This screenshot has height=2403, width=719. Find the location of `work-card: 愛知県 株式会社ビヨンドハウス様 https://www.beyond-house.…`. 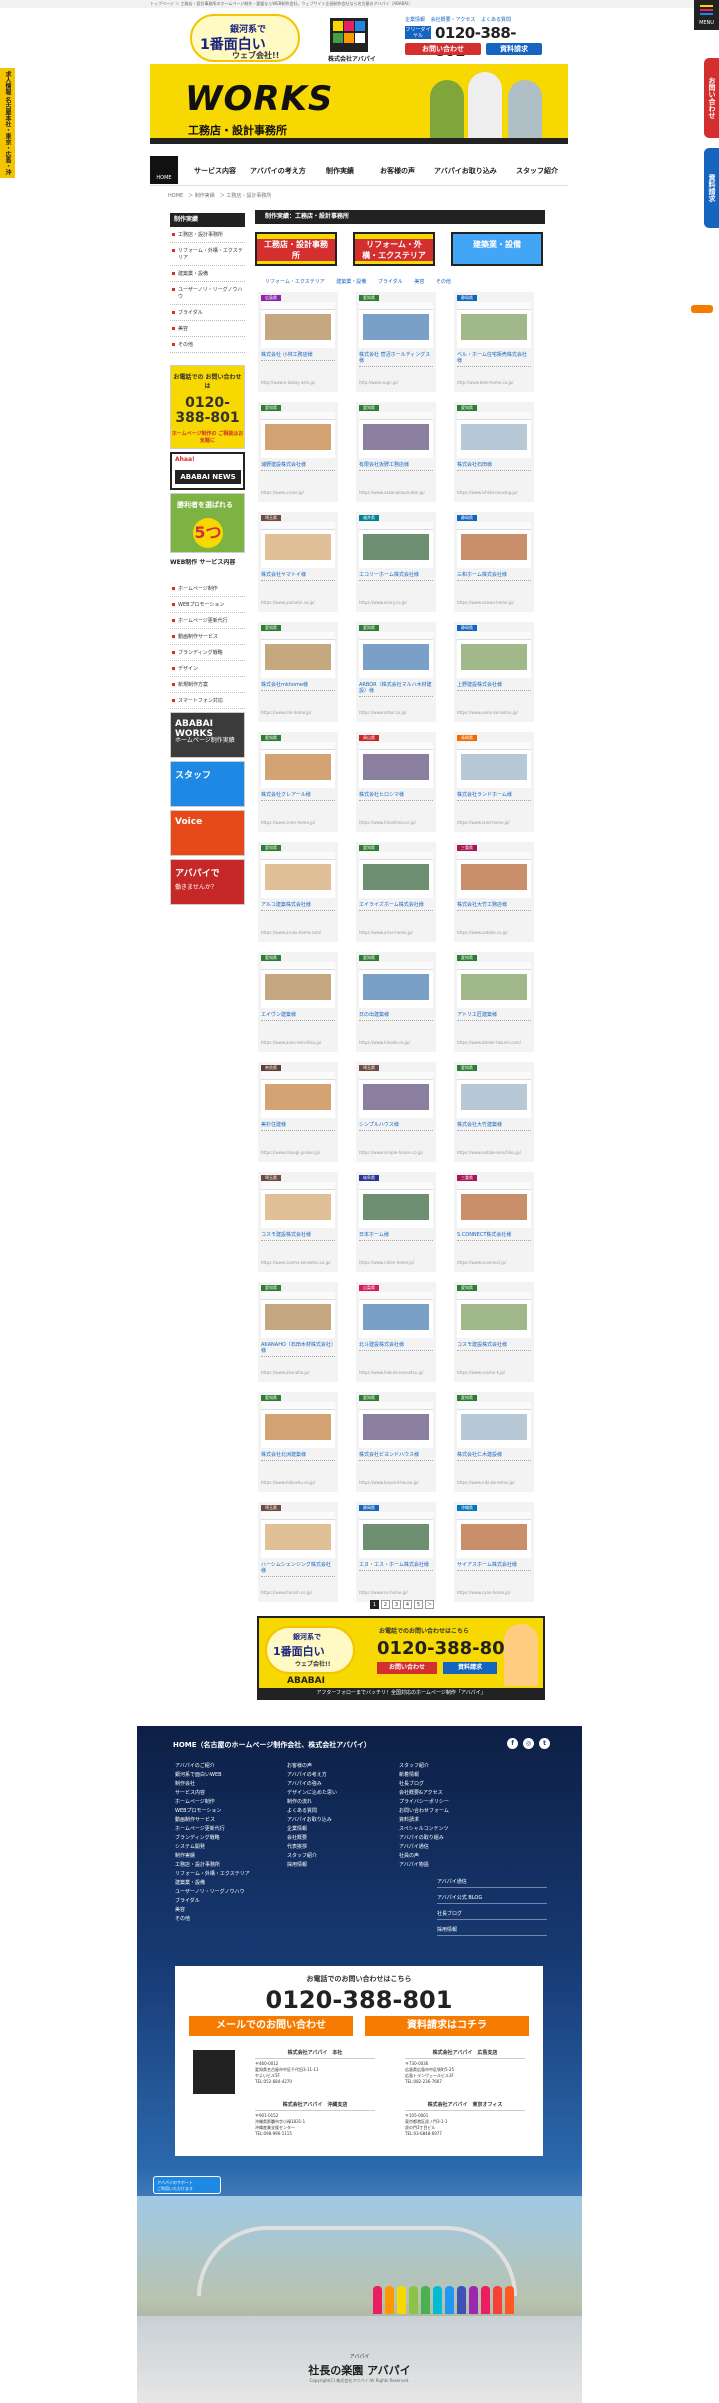

work-card: 愛知県 株式会社ビヨンドハウス様 https://www.beyond-house.… is located at coordinates (396, 1442).